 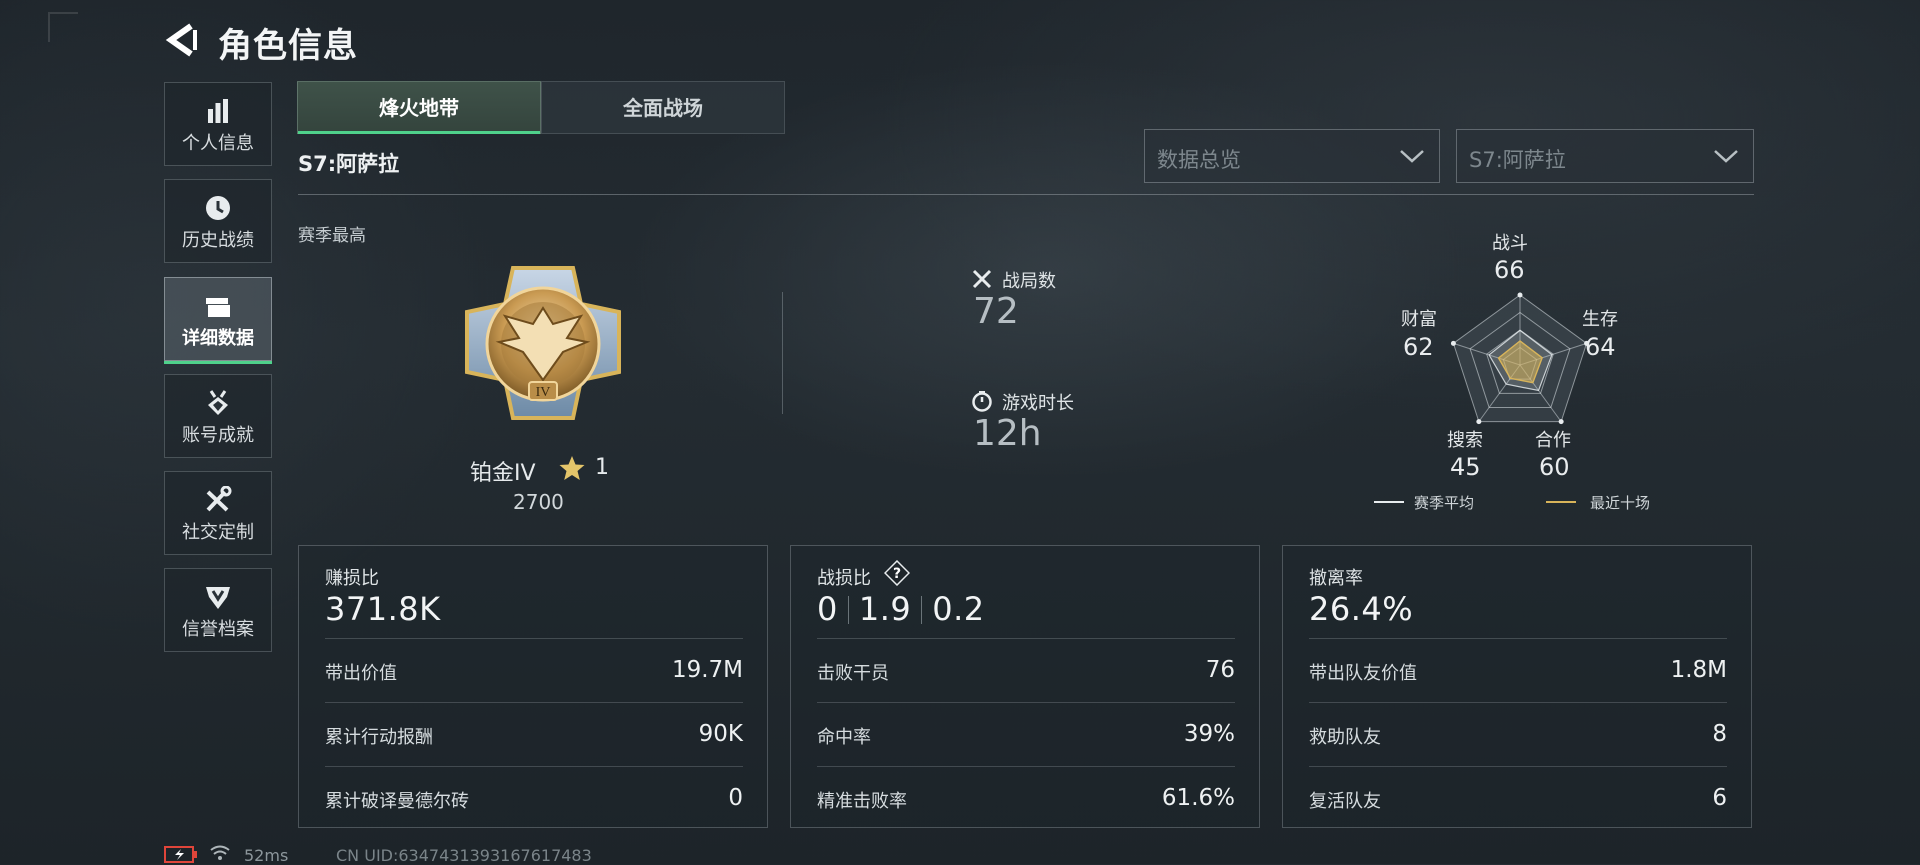 I want to click on games-label: 战局数, so click(x=1029, y=281).